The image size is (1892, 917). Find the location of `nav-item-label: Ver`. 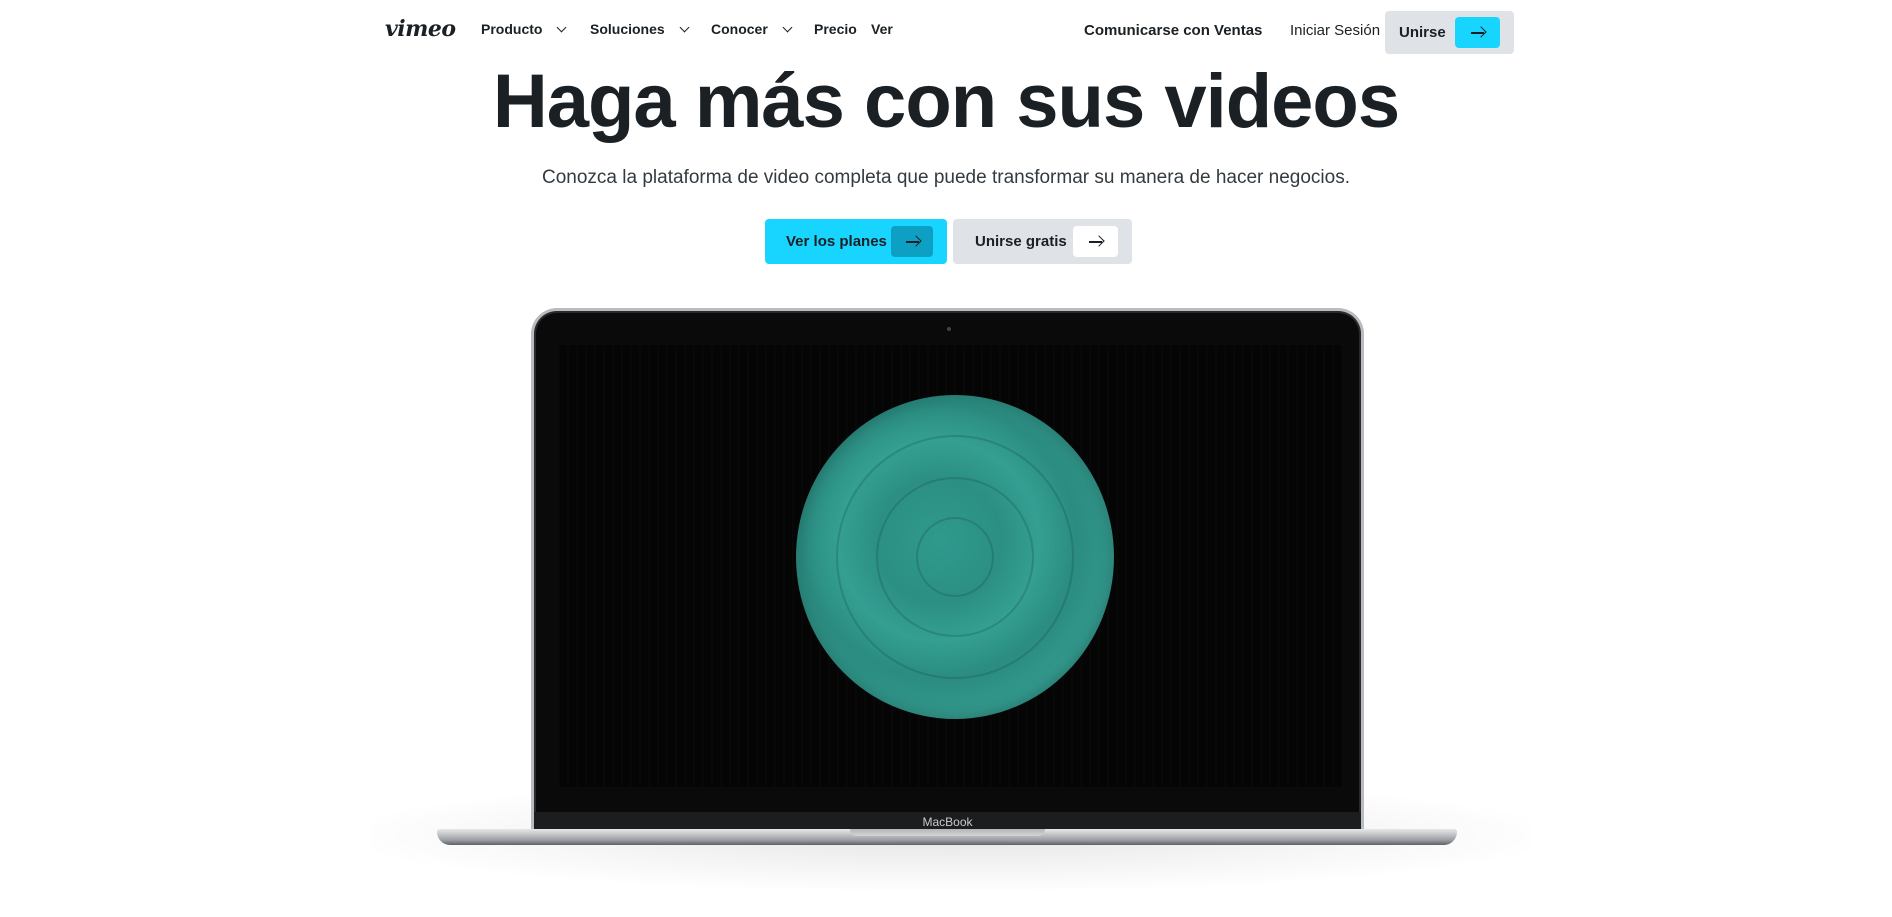

nav-item-label: Ver is located at coordinates (882, 29).